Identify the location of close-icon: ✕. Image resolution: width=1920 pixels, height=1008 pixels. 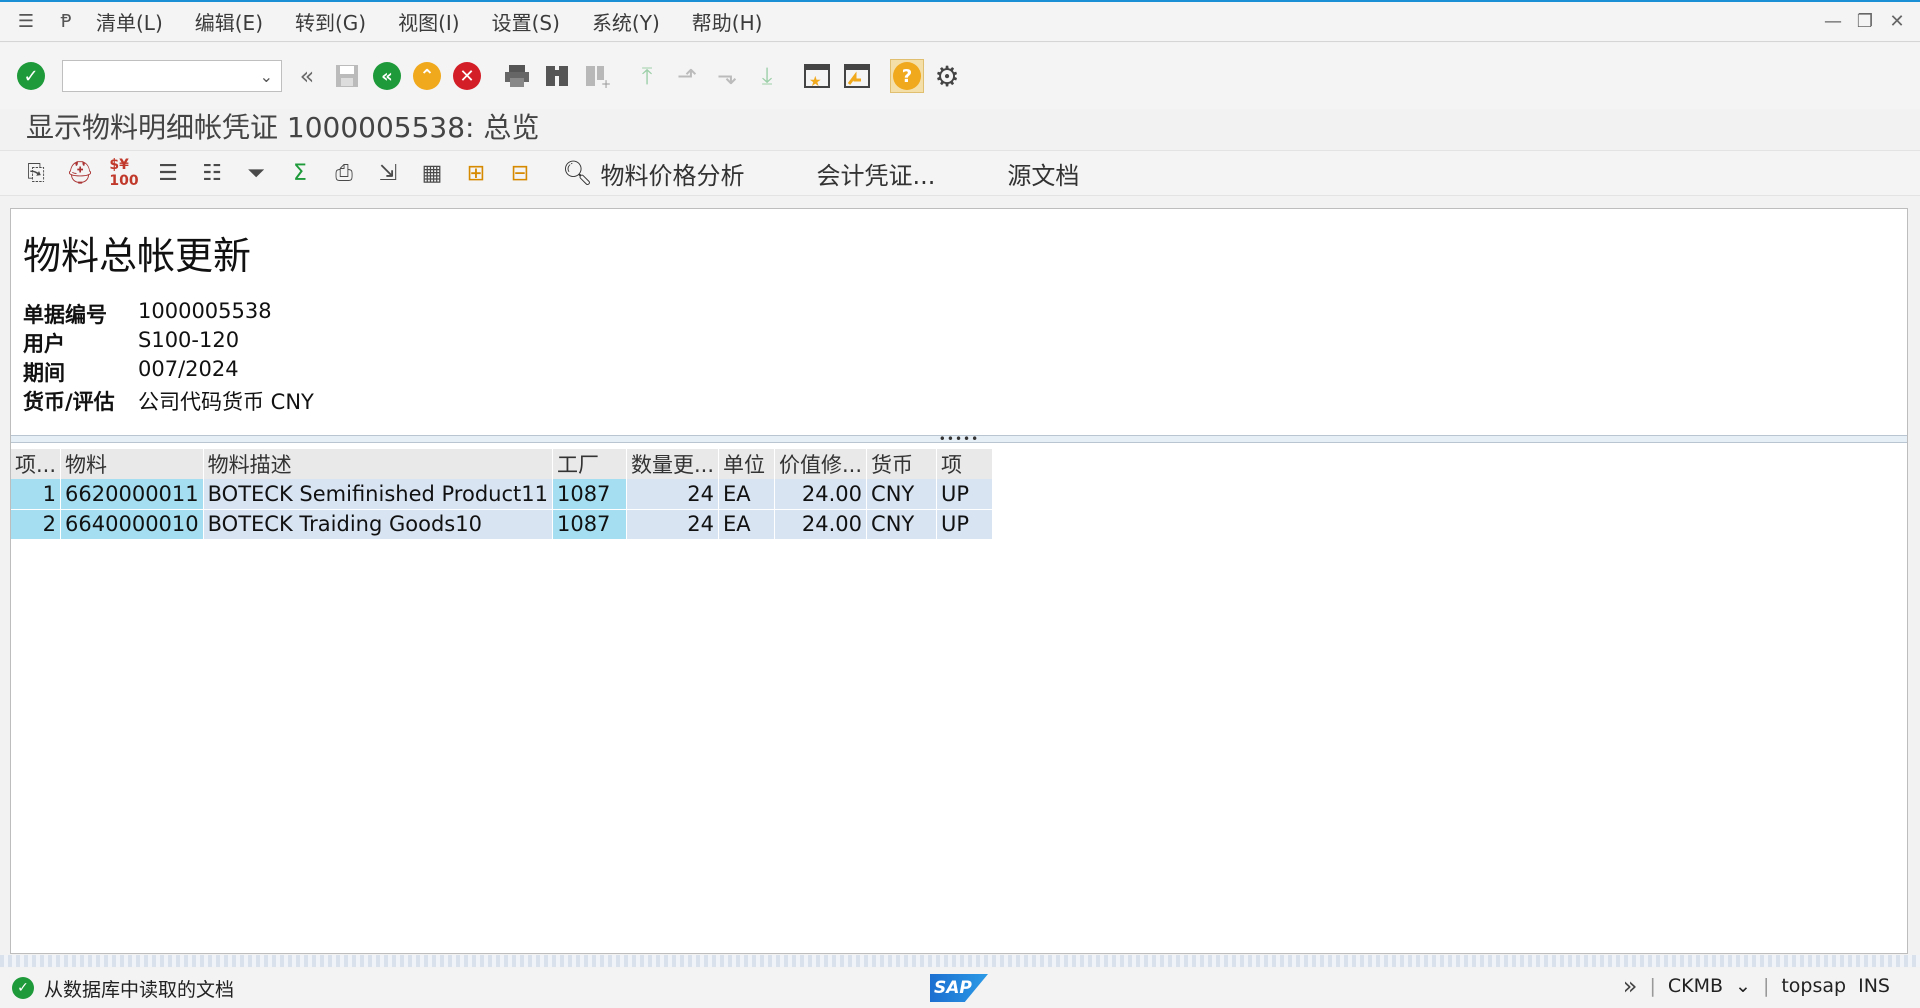
(1897, 21).